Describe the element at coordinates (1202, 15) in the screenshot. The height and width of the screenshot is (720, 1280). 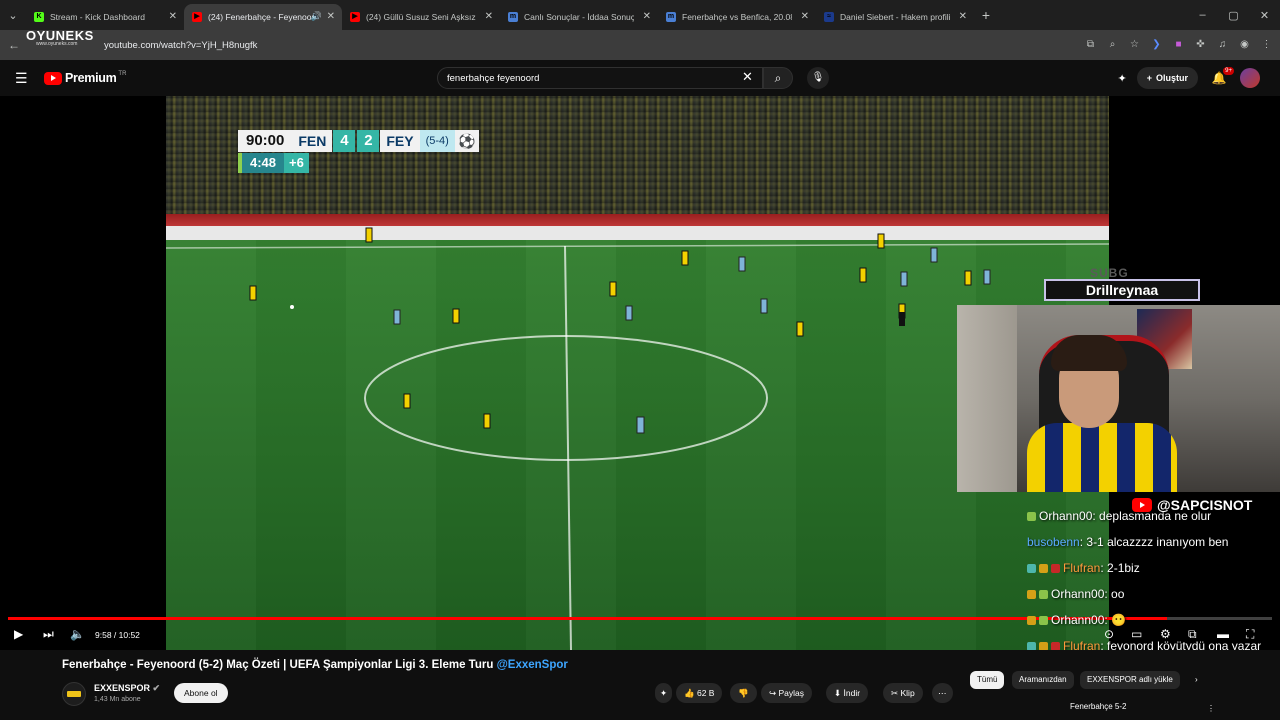
I see `minimize-icon: –` at that location.